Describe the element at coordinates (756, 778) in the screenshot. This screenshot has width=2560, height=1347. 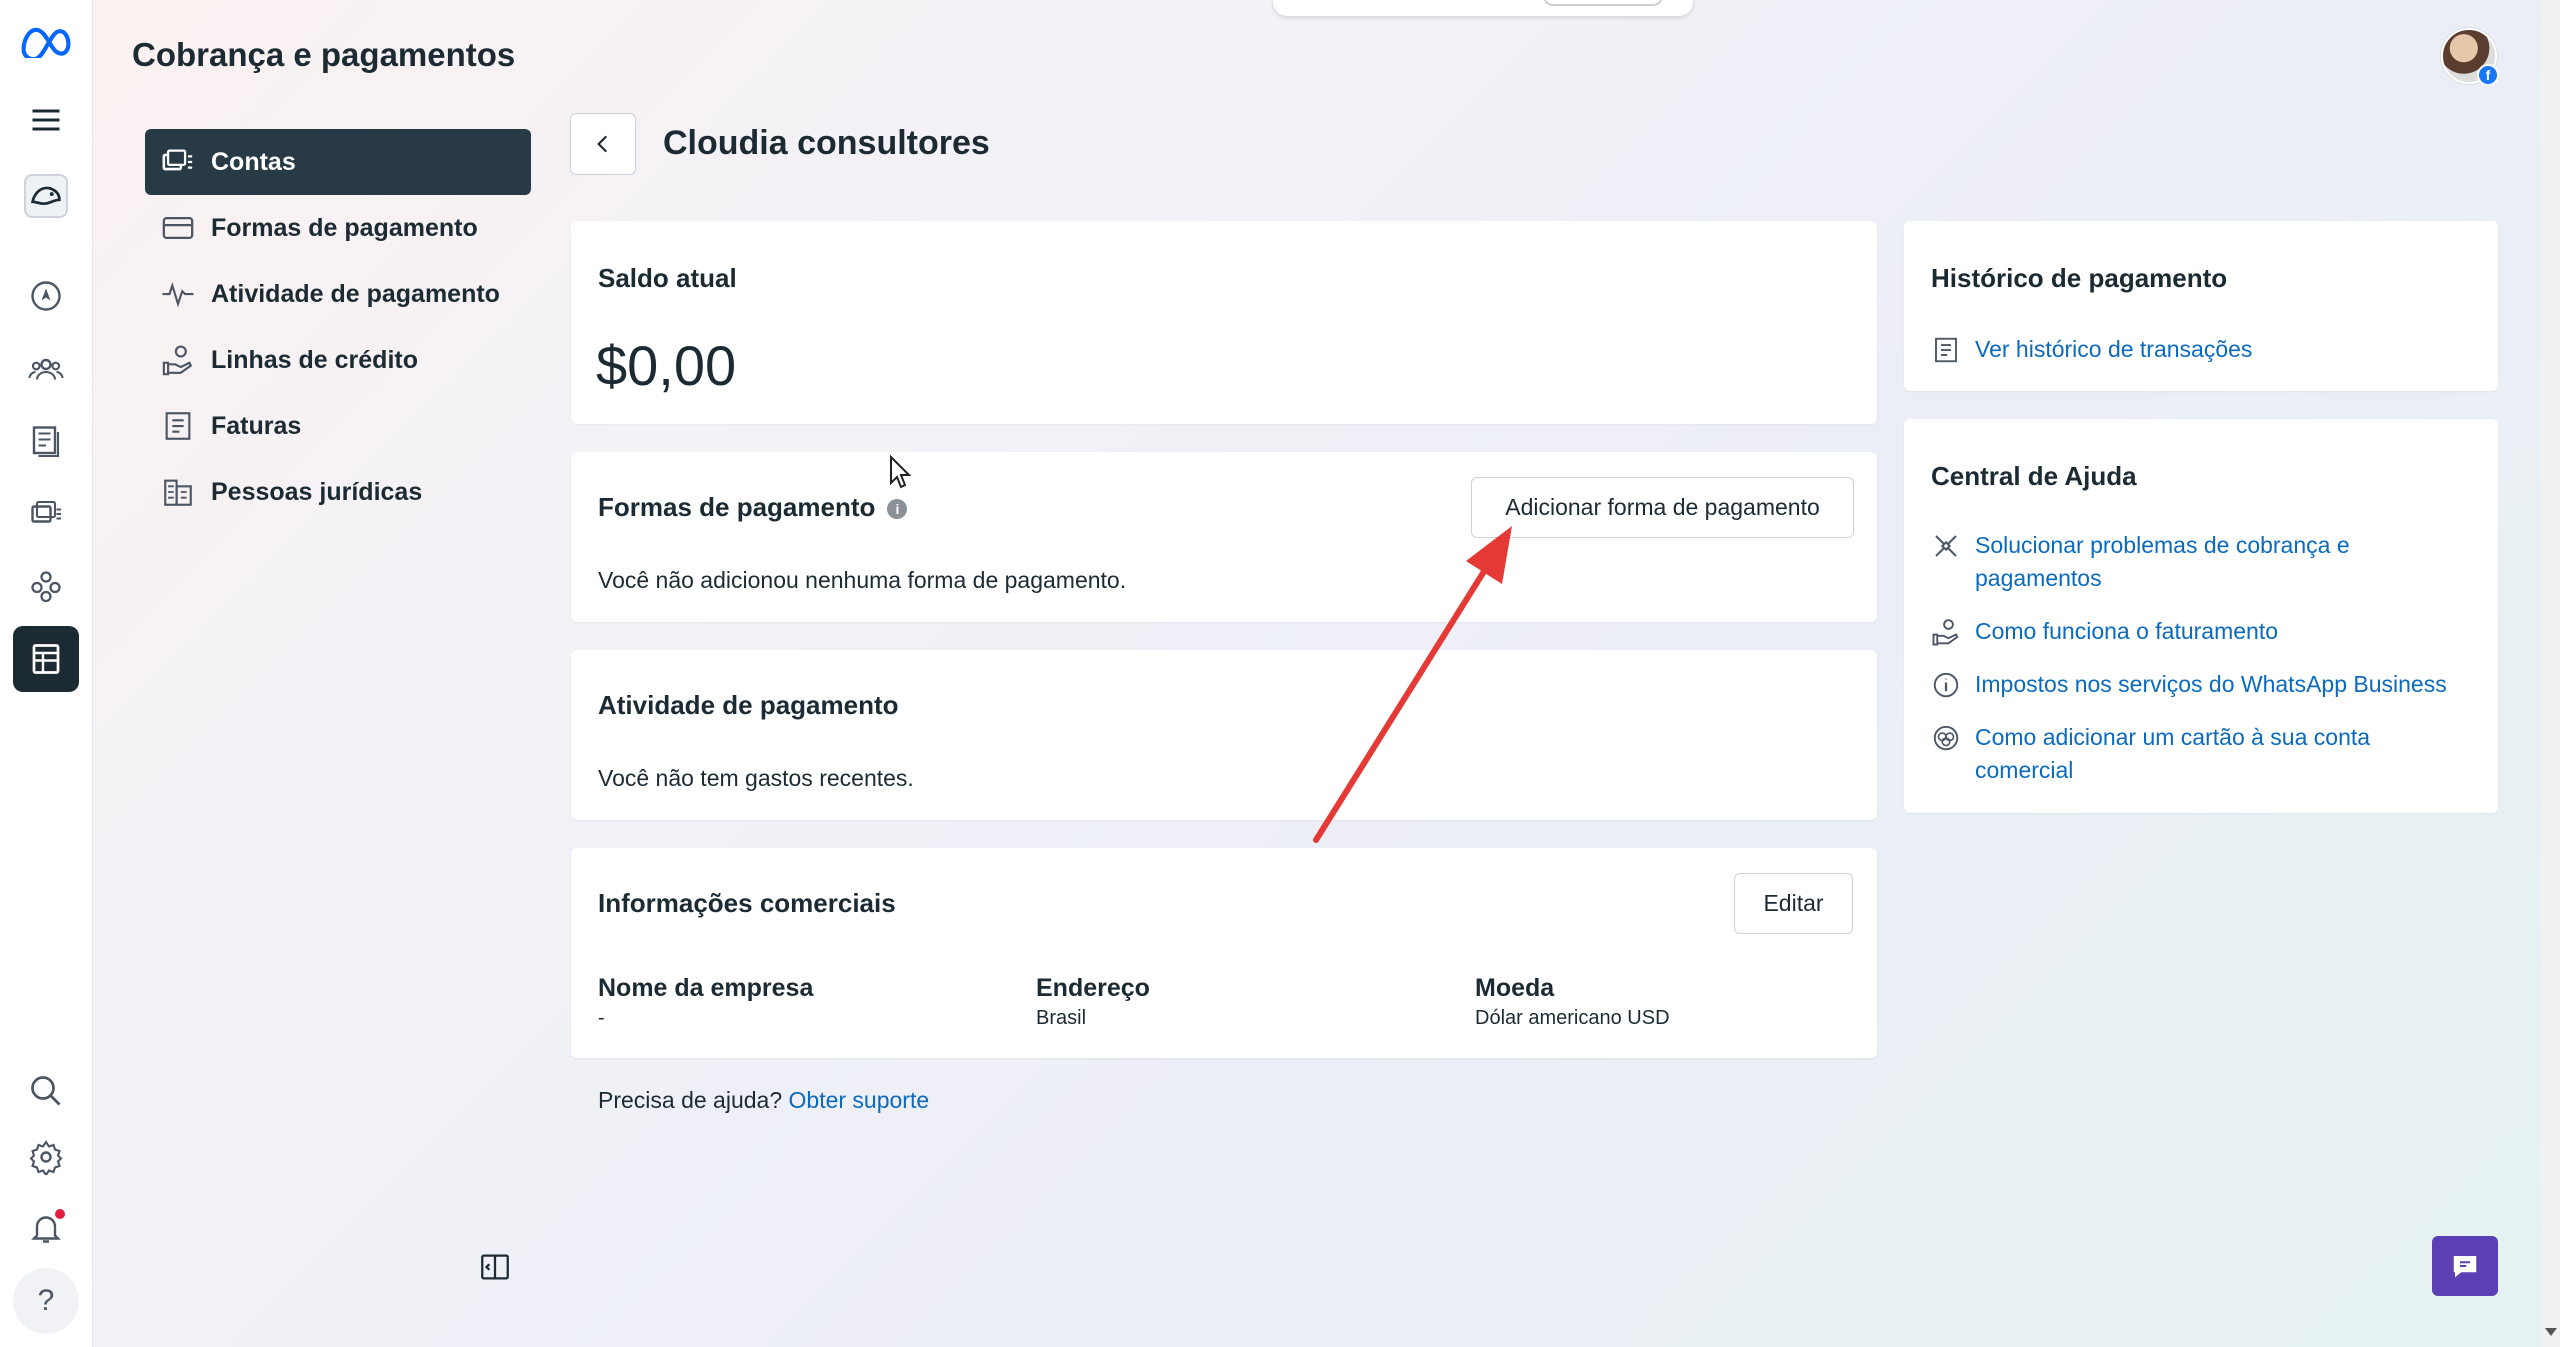
I see `payment-activity-empty-text: Você não tem gastos recentes.` at that location.